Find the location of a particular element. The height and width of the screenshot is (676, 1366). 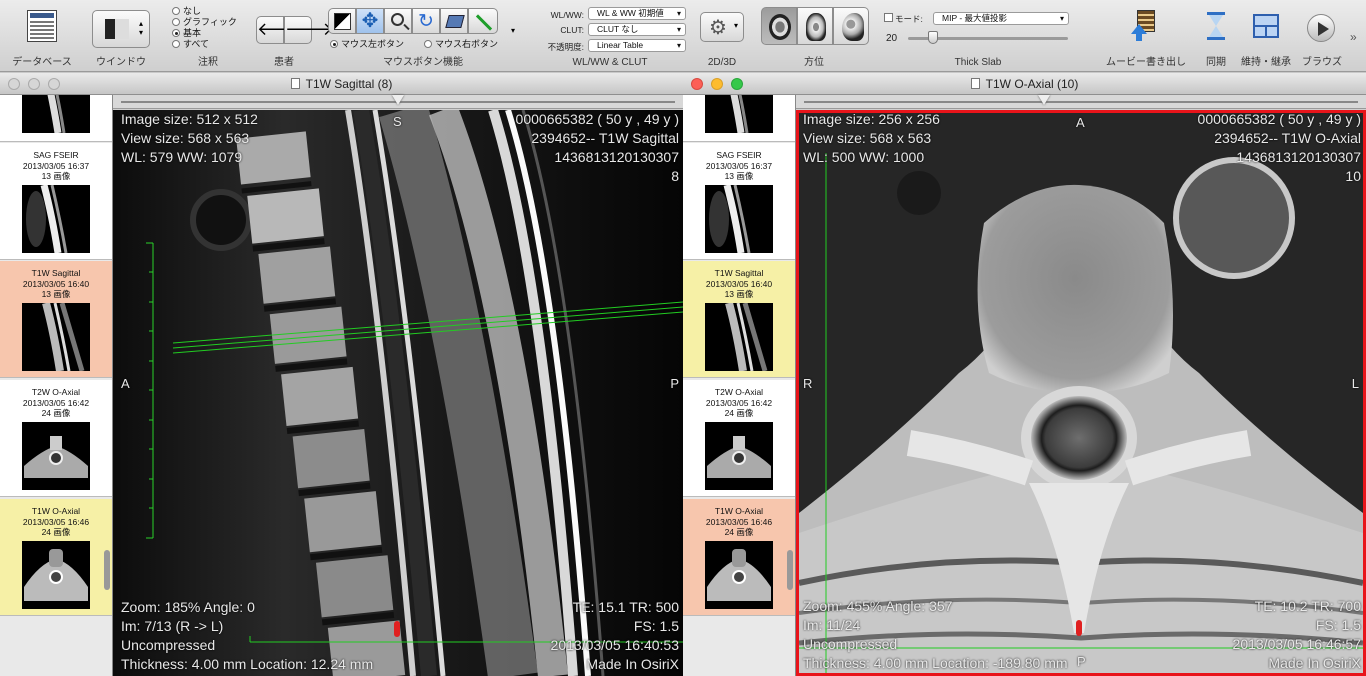

annotation-option-none: なし is located at coordinates (186, 11).